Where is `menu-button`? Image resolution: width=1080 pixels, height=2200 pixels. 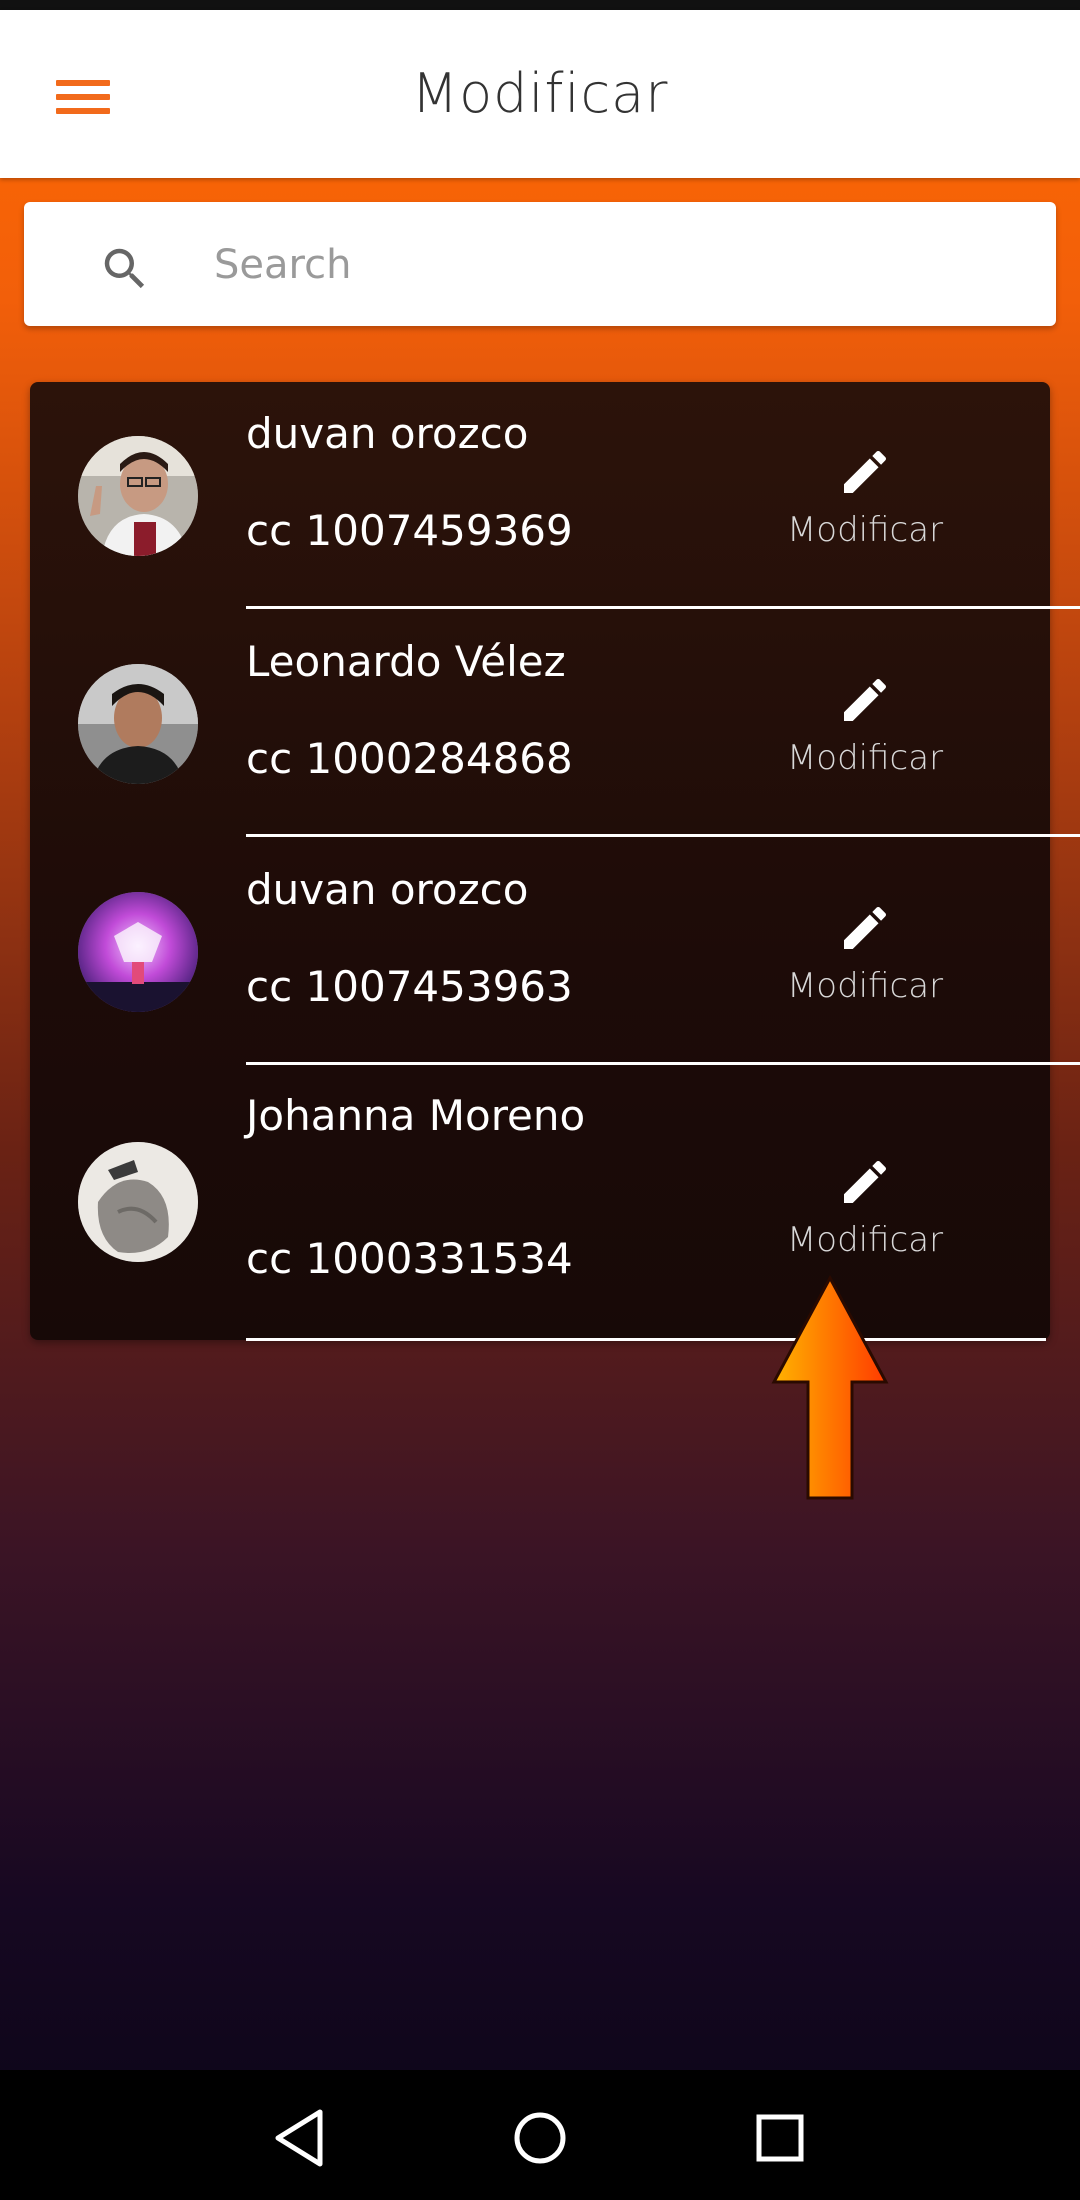 menu-button is located at coordinates (84, 104).